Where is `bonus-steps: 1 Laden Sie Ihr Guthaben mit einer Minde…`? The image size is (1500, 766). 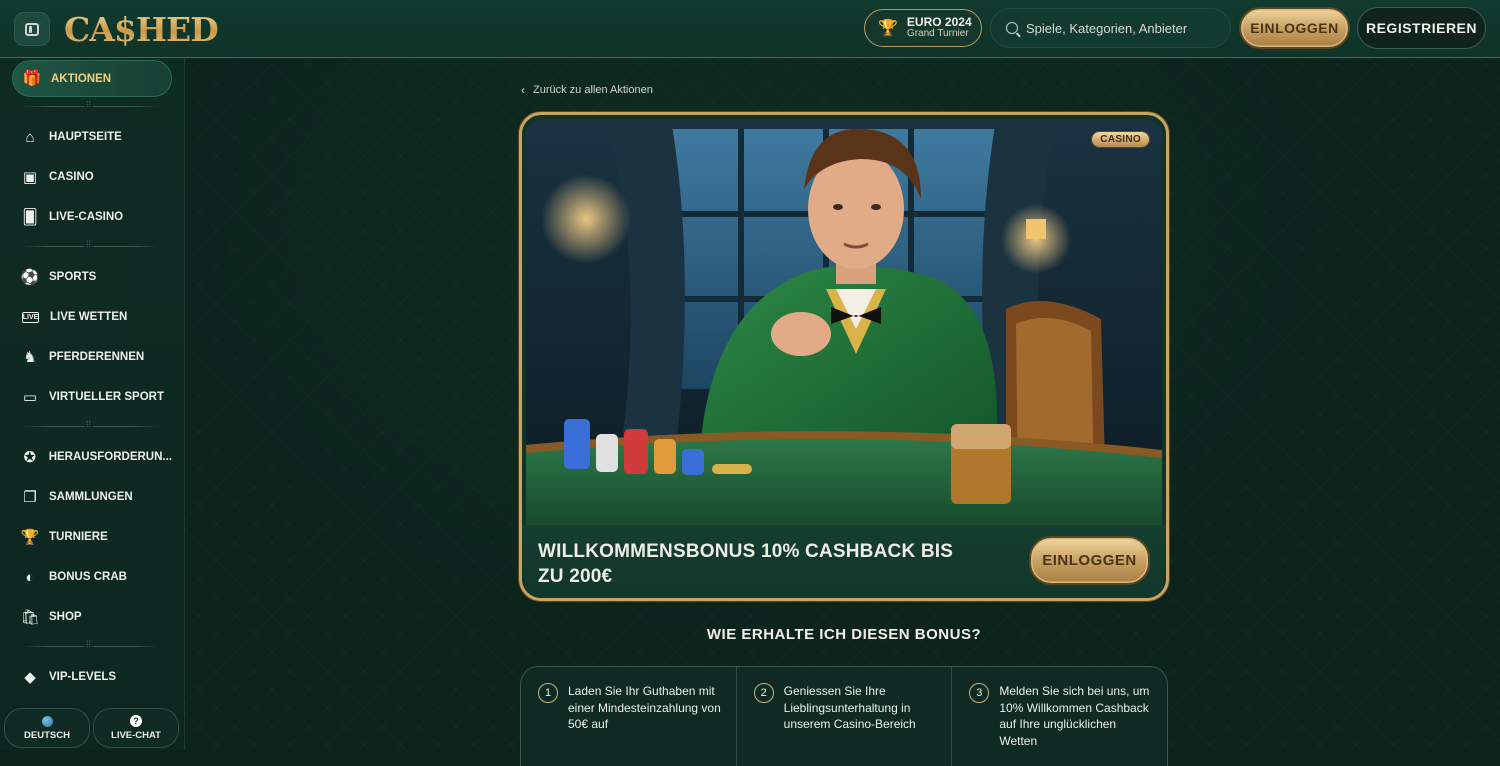
bonus-steps: 1 Laden Sie Ihr Guthaben mit einer Minde… is located at coordinates (844, 716).